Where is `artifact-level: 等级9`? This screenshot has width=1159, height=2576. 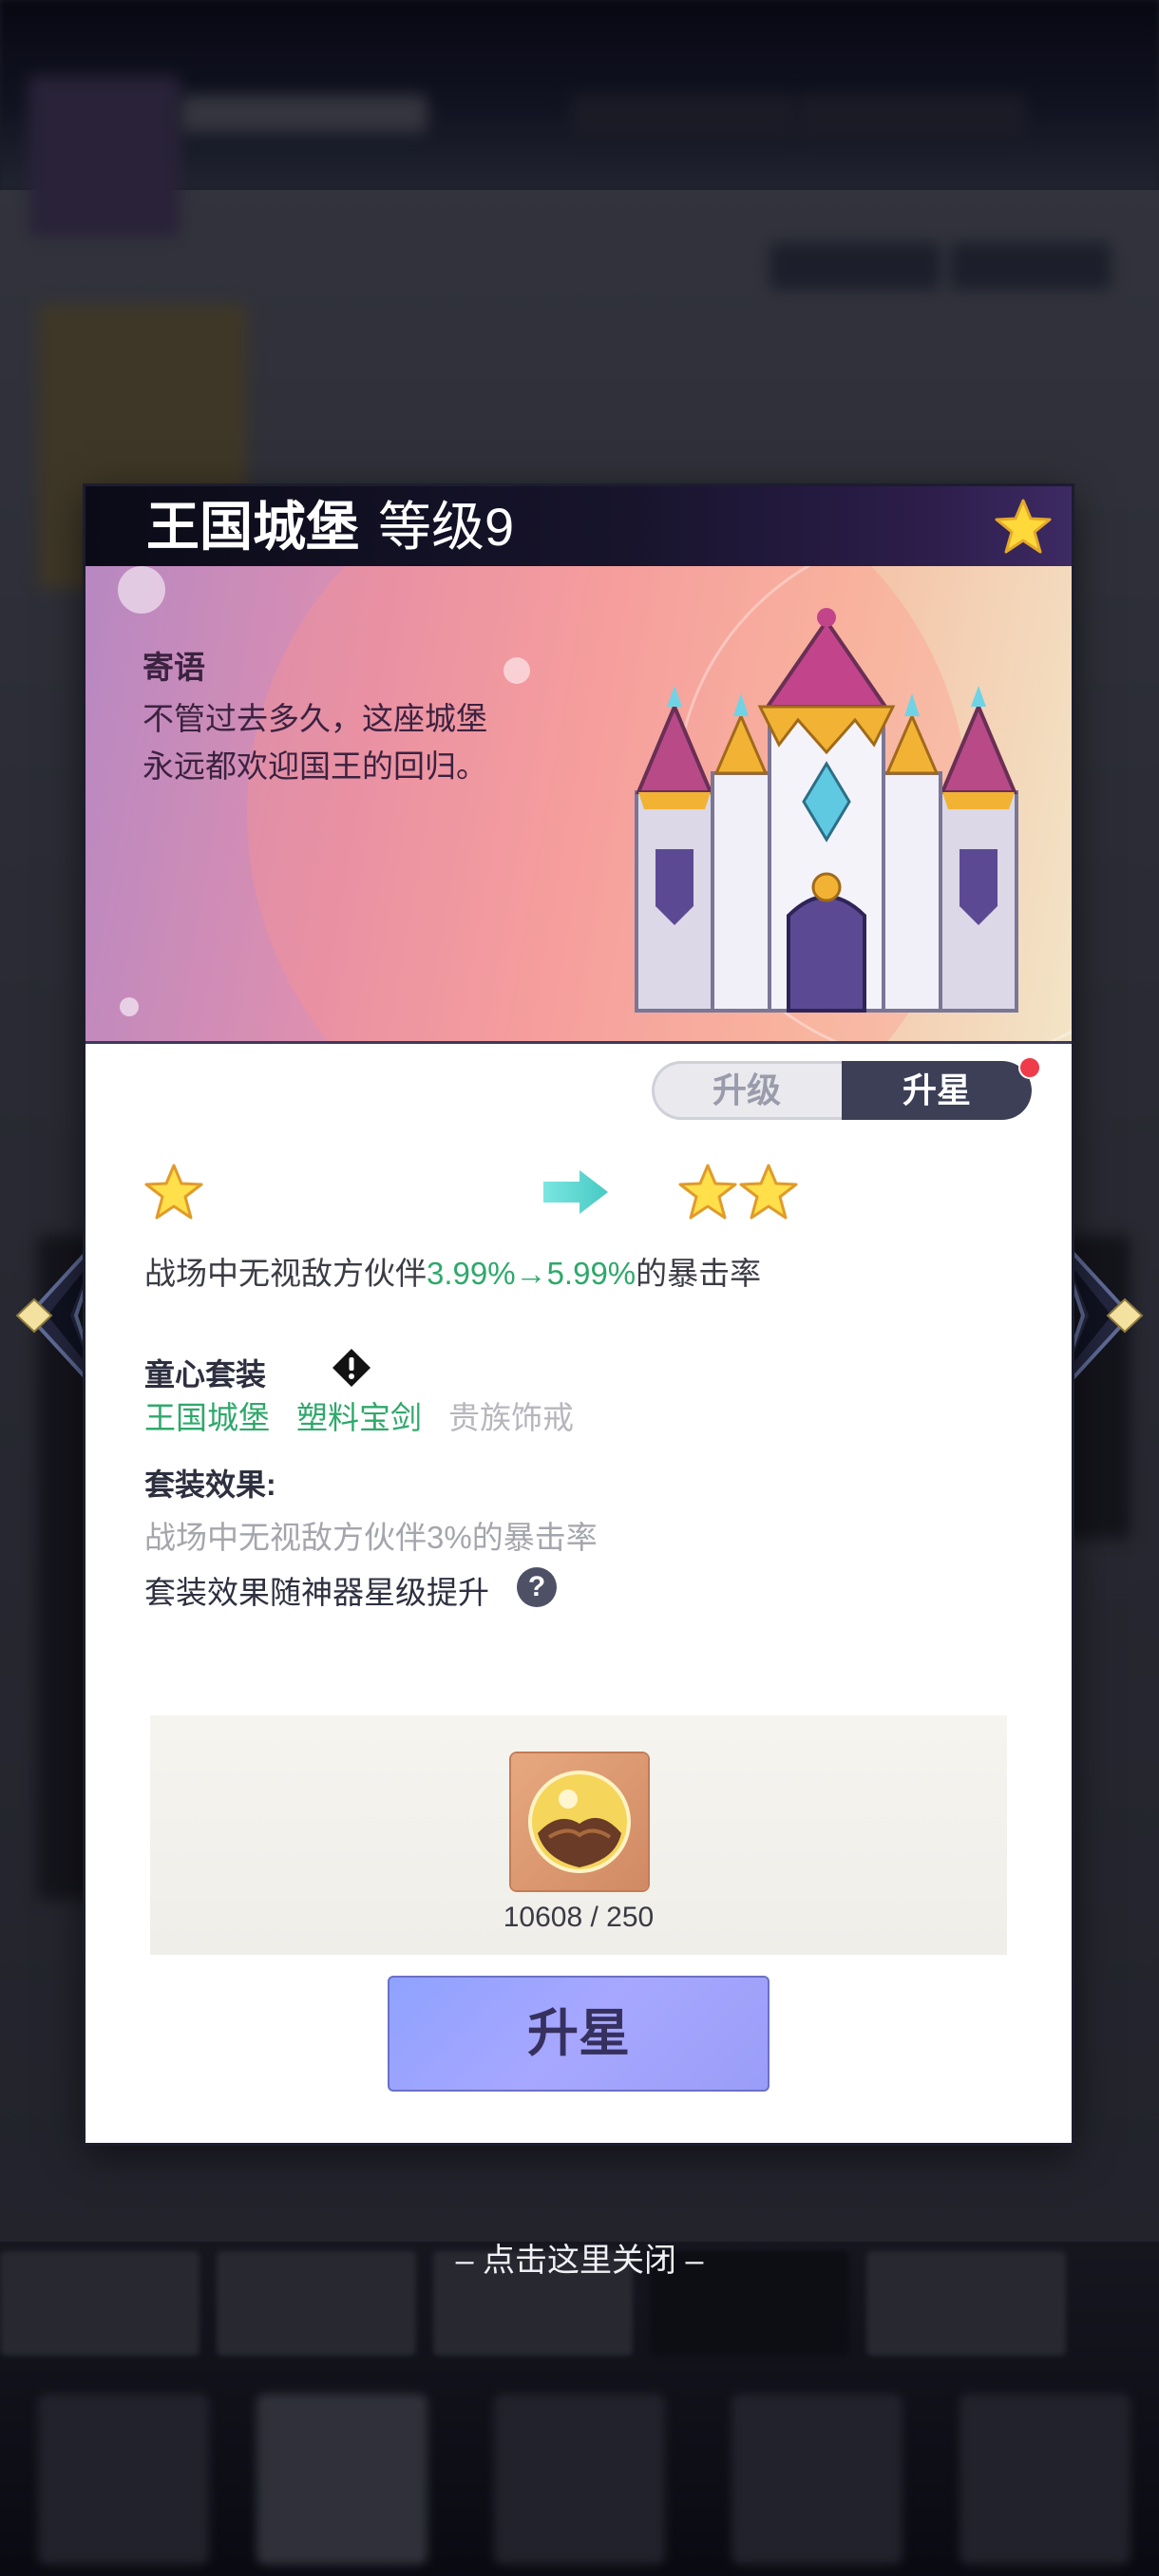 artifact-level: 等级9 is located at coordinates (446, 527).